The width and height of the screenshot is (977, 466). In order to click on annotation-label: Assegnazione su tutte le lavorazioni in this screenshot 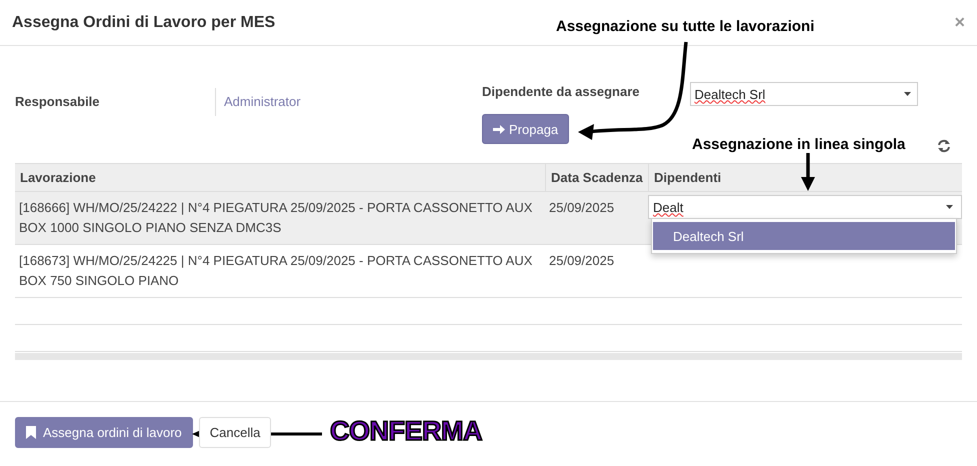, I will do `click(685, 26)`.